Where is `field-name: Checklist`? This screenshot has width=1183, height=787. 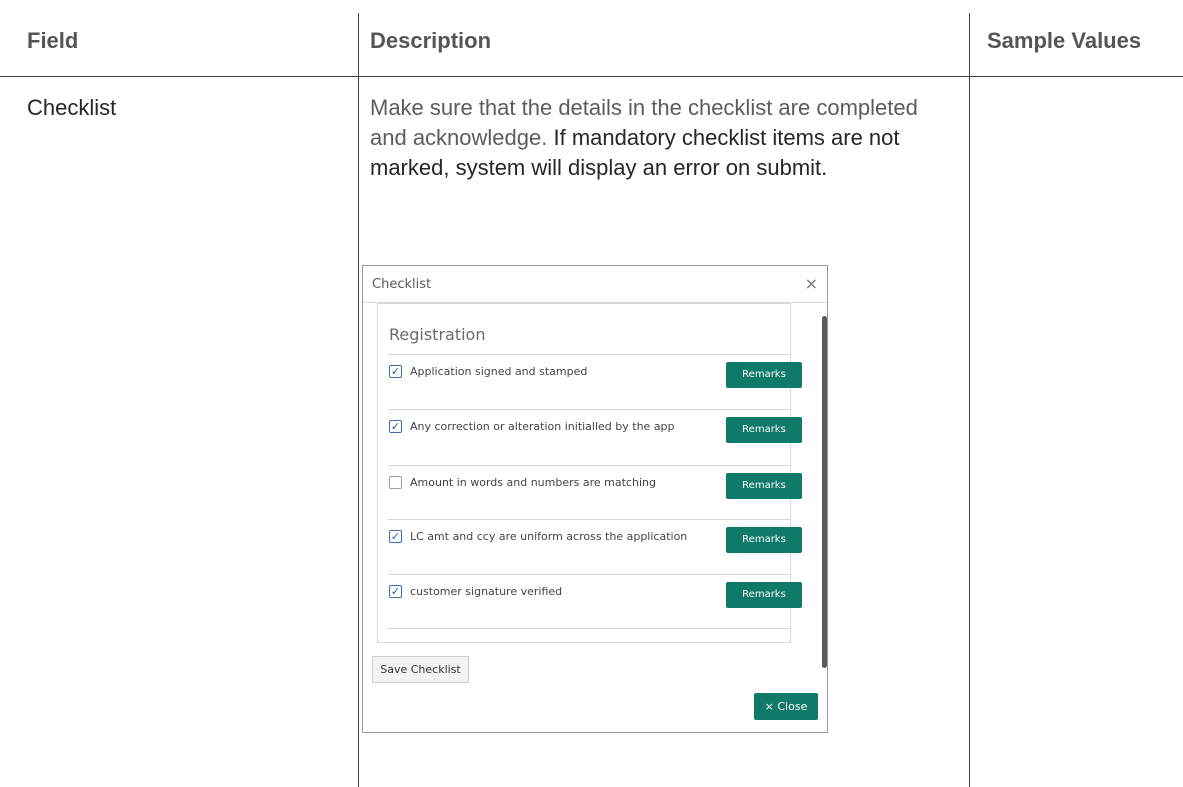 field-name: Checklist is located at coordinates (72, 107).